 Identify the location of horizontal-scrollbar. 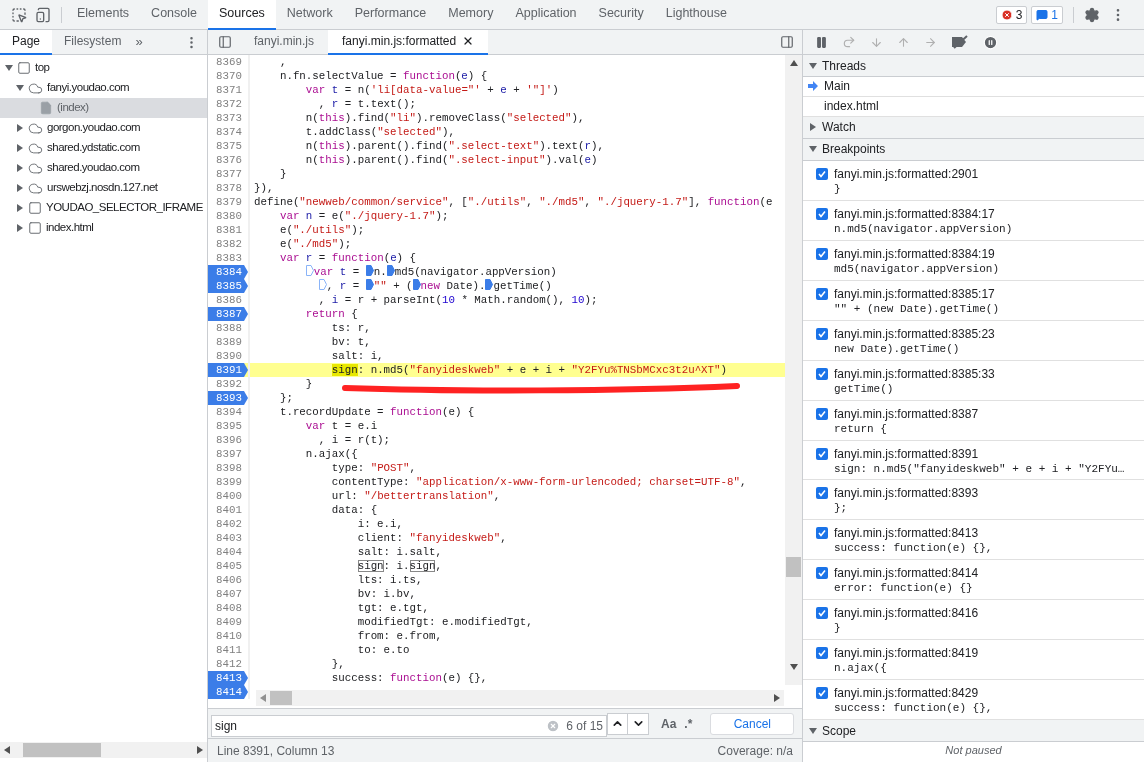
(520, 698).